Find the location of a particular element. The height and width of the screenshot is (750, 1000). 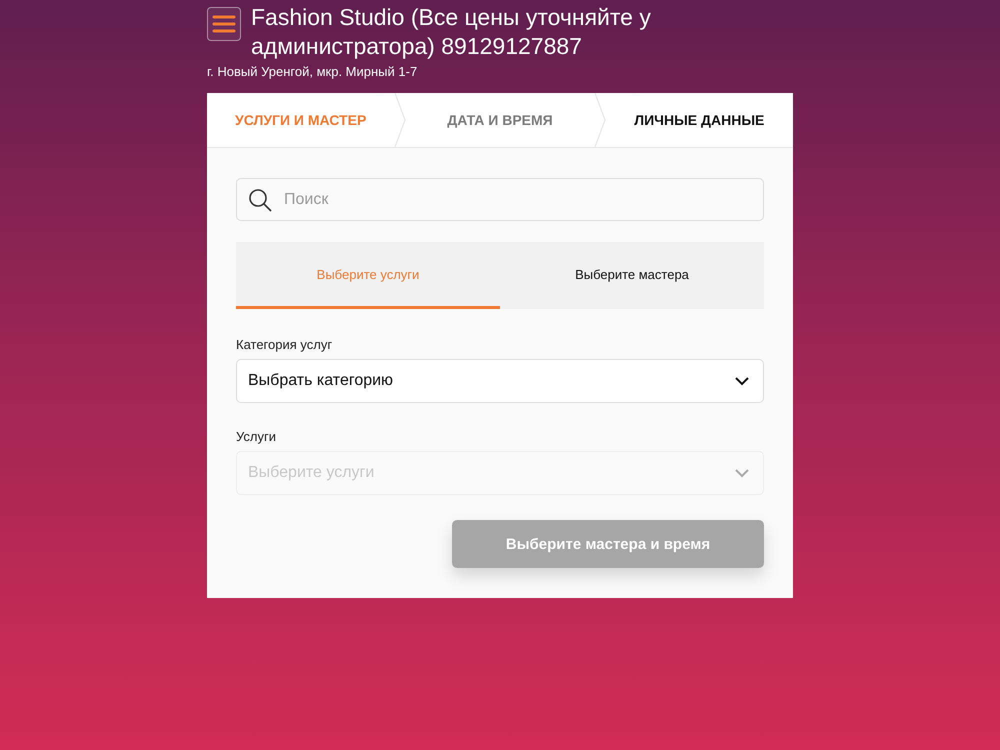

menu-icon is located at coordinates (224, 24).